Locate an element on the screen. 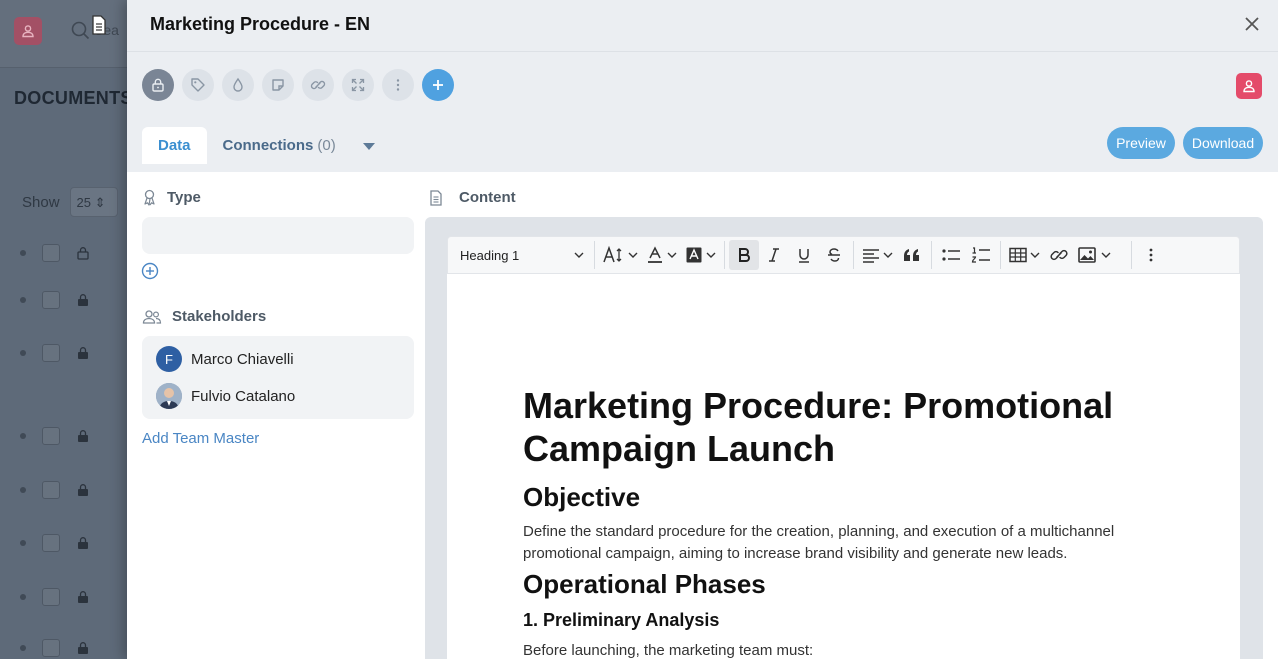 The width and height of the screenshot is (1278, 659). add-team-master-link: Add Team Master is located at coordinates (200, 438).